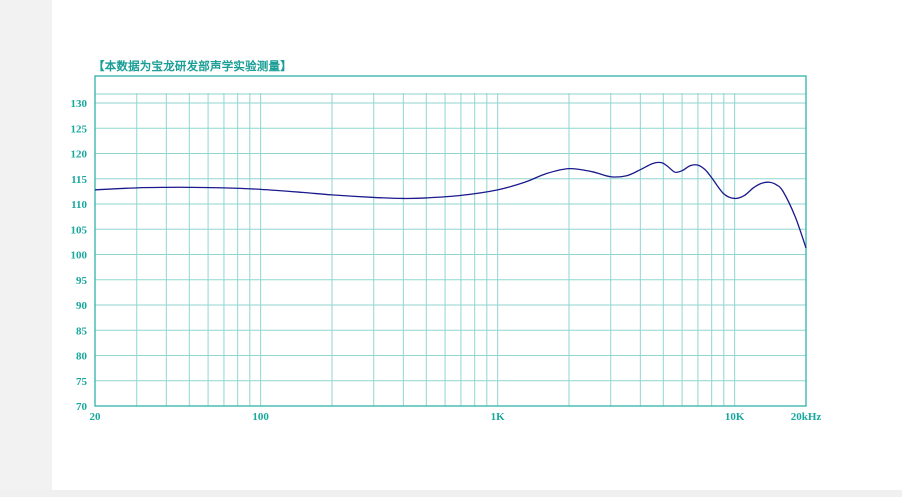  Describe the element at coordinates (82, 382) in the screenshot. I see `y-tick-label-75: 75` at that location.